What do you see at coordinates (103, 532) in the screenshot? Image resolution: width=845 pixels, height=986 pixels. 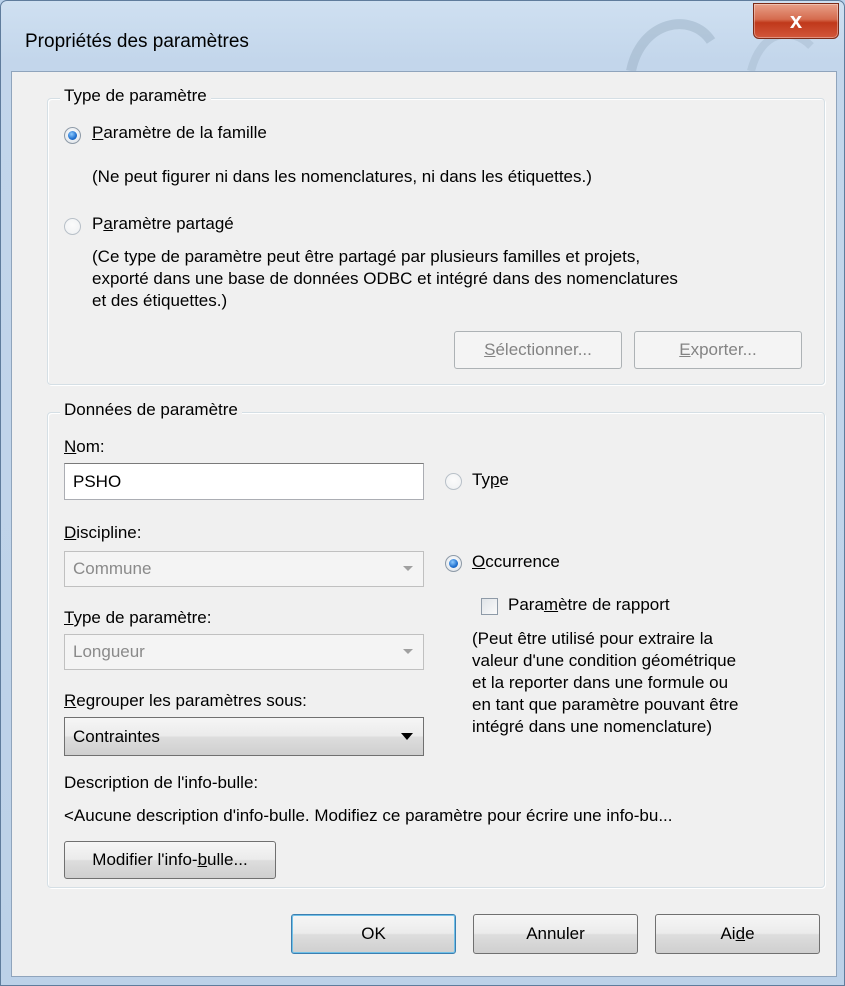 I see `discipline-label: Discipline:` at bounding box center [103, 532].